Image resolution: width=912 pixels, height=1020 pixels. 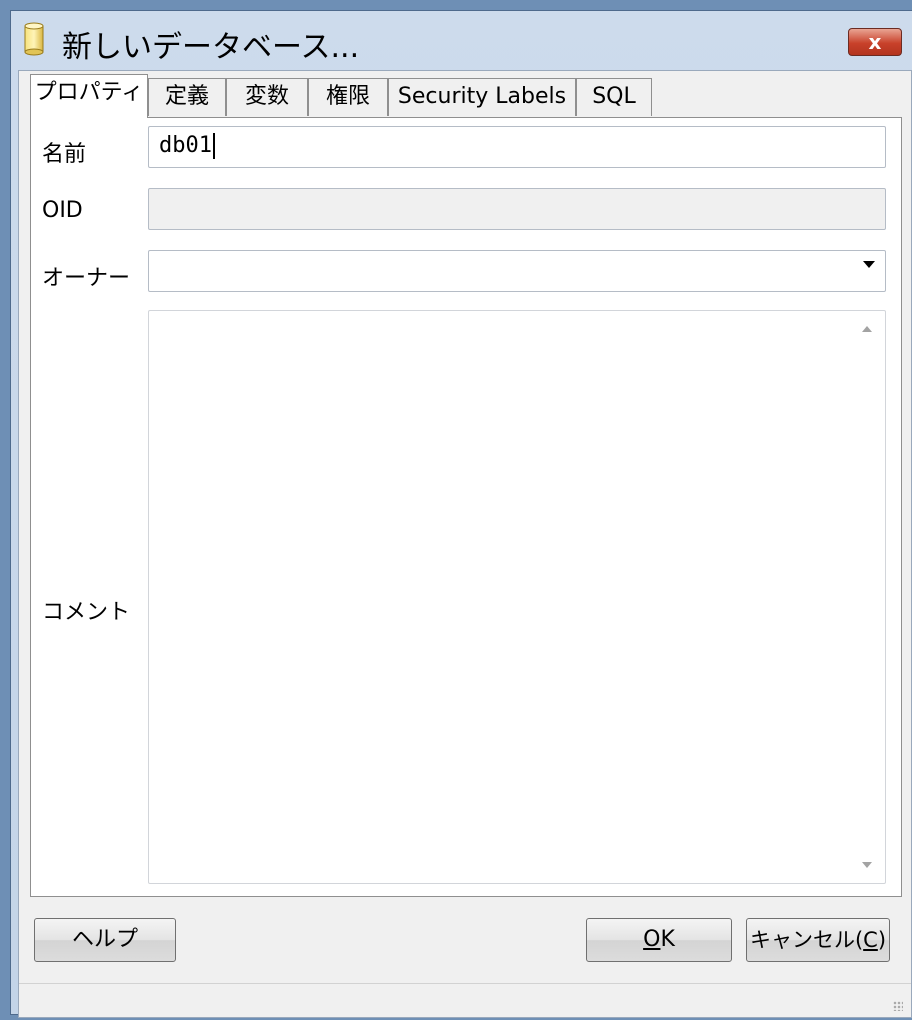 I want to click on owner-dropdown, so click(x=517, y=271).